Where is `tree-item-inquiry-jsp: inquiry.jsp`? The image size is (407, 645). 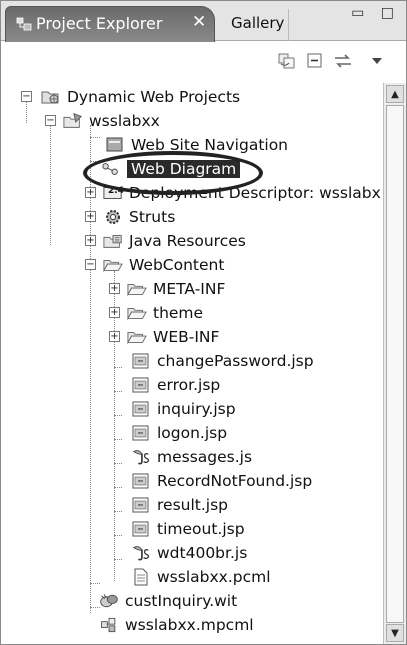 tree-item-inquiry-jsp: inquiry.jsp is located at coordinates (183, 409).